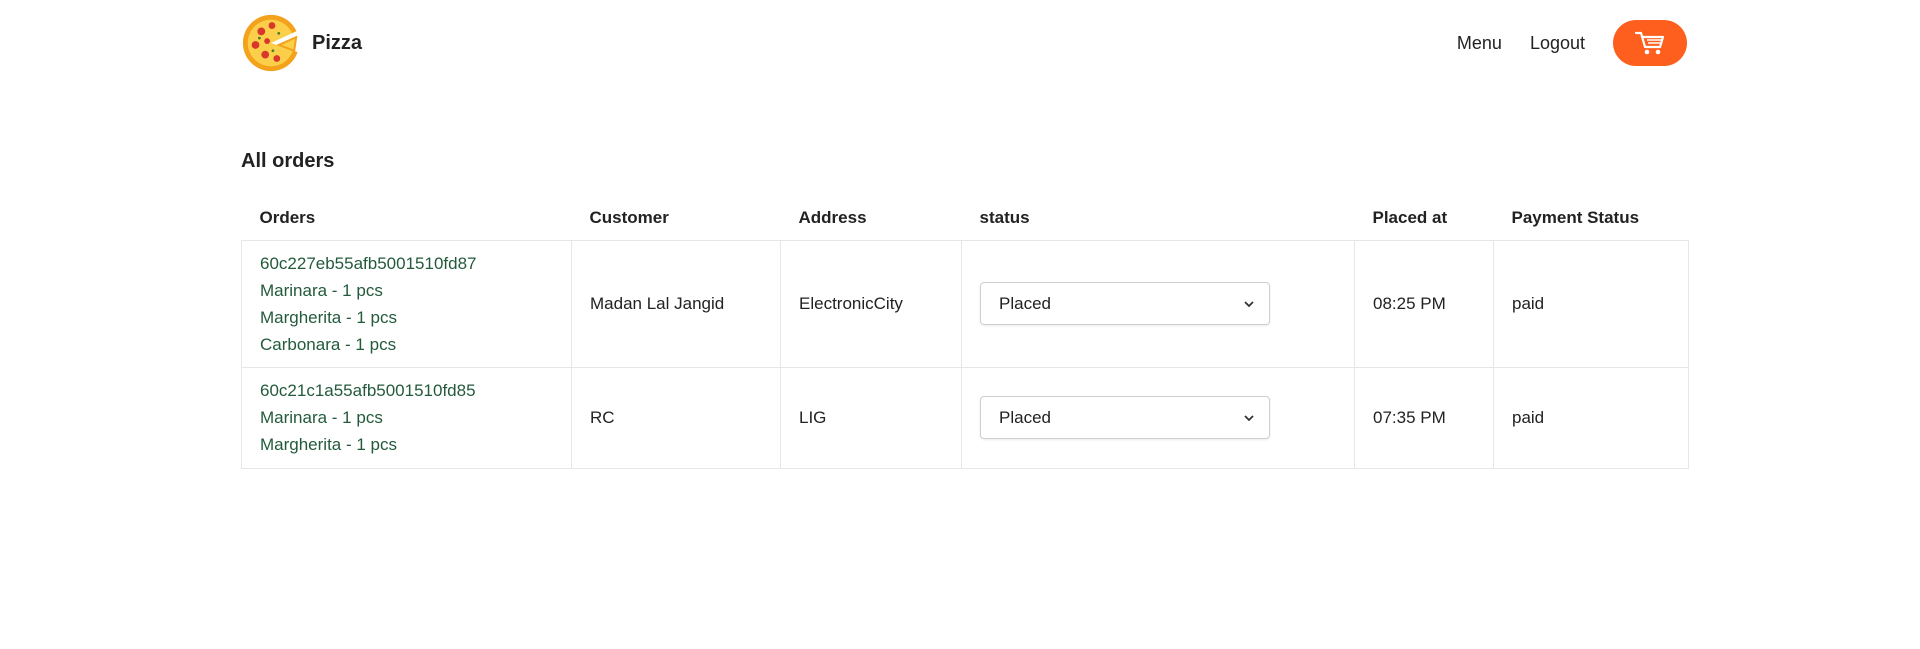 The width and height of the screenshot is (1920, 649). I want to click on nav-links: Menu Logout, so click(1572, 43).